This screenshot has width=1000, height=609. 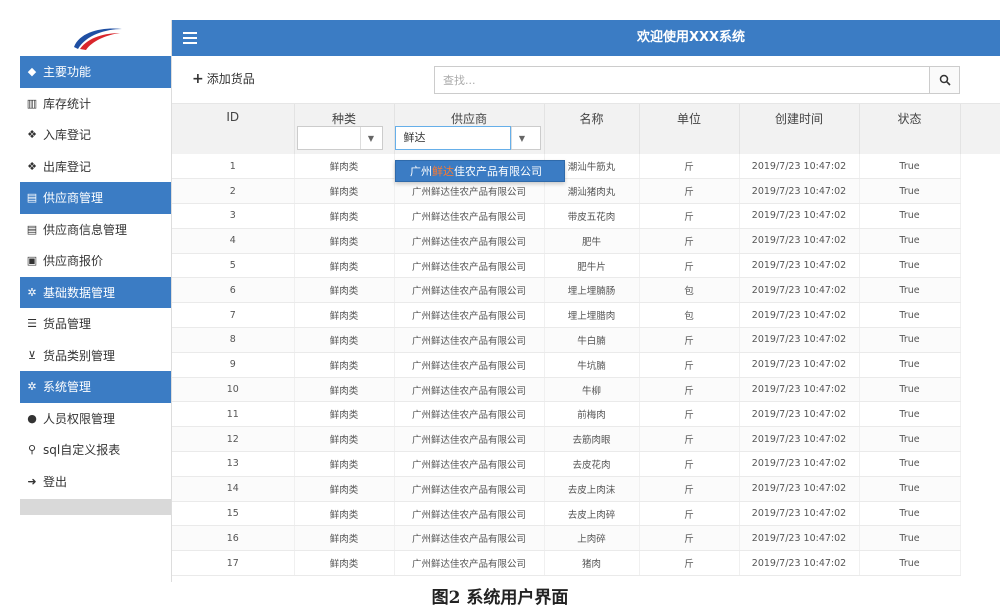 What do you see at coordinates (230, 79) in the screenshot?
I see `add-goods-label: 添加货品` at bounding box center [230, 79].